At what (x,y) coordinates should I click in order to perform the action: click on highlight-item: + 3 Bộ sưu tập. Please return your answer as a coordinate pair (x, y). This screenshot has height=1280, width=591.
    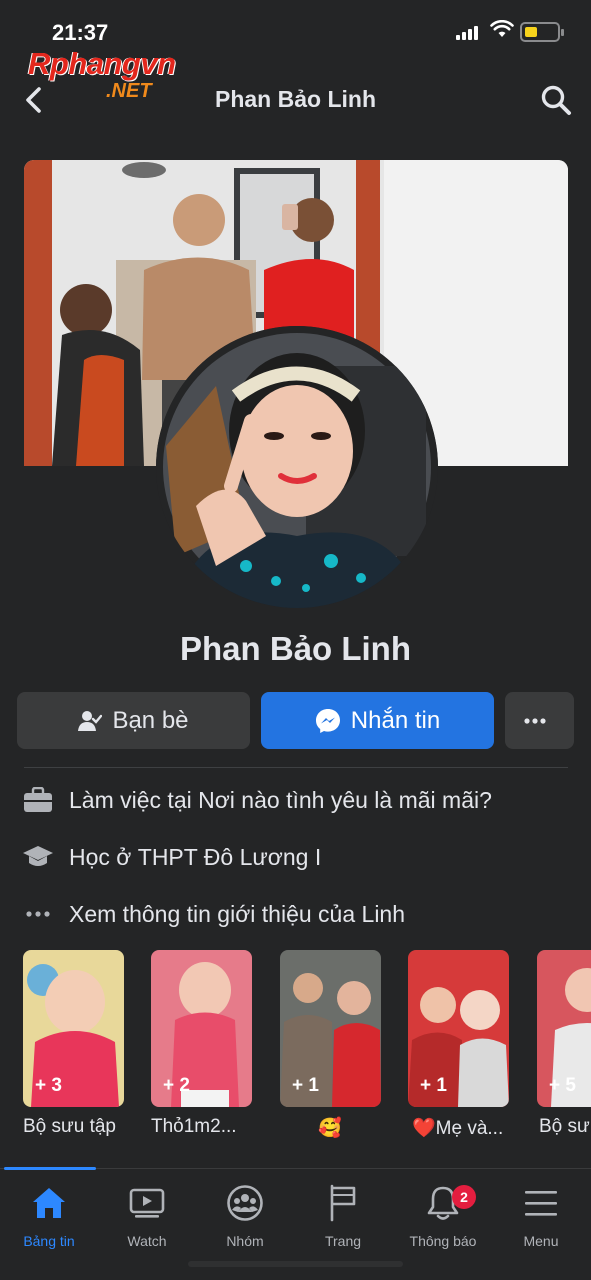
    Looking at the image, I should click on (73, 1043).